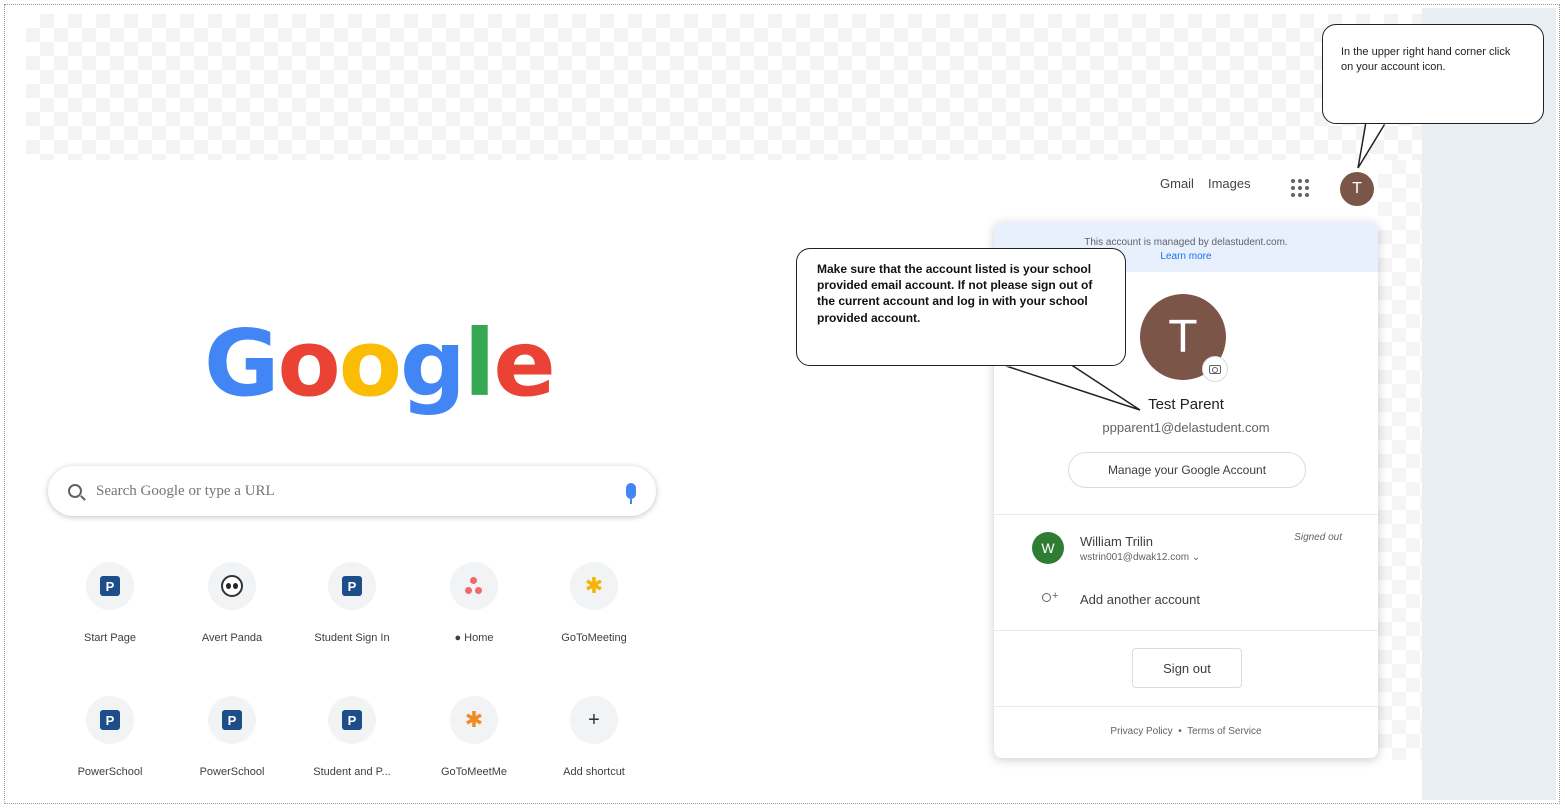  What do you see at coordinates (631, 493) in the screenshot?
I see `microphone-icon` at bounding box center [631, 493].